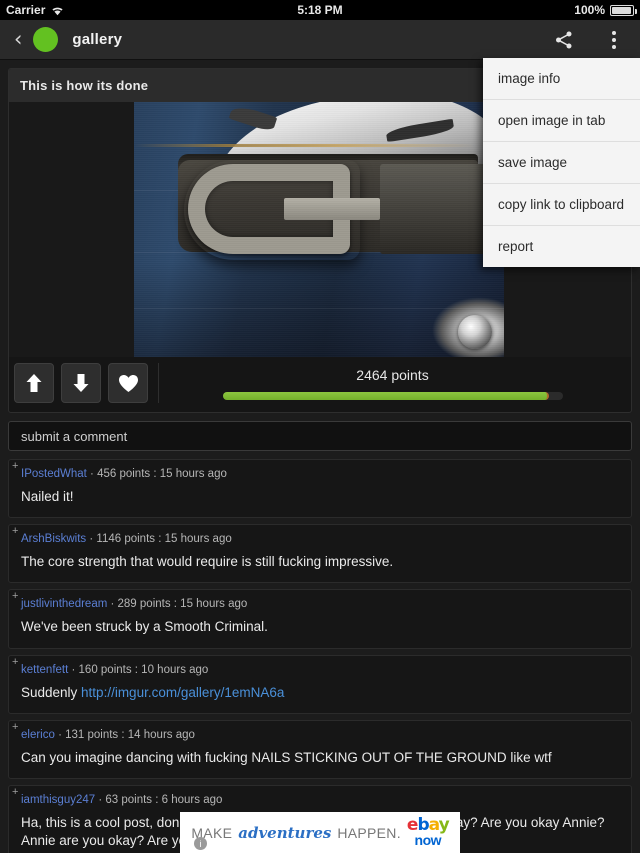 The image size is (640, 853). What do you see at coordinates (144, 627) in the screenshot?
I see `comment-text: We've been struck by a Smooth Criminal.` at bounding box center [144, 627].